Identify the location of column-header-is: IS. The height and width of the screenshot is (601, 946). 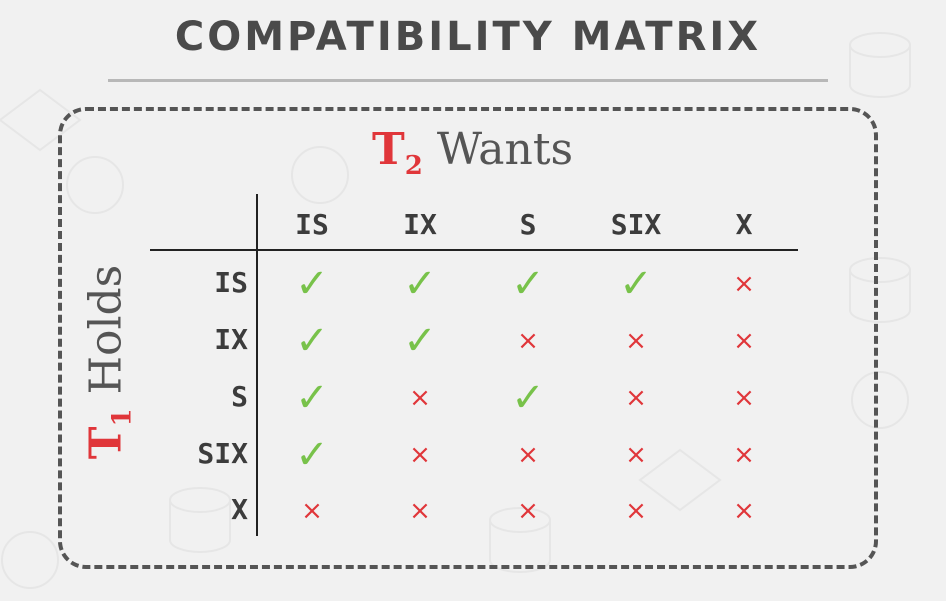
(312, 224).